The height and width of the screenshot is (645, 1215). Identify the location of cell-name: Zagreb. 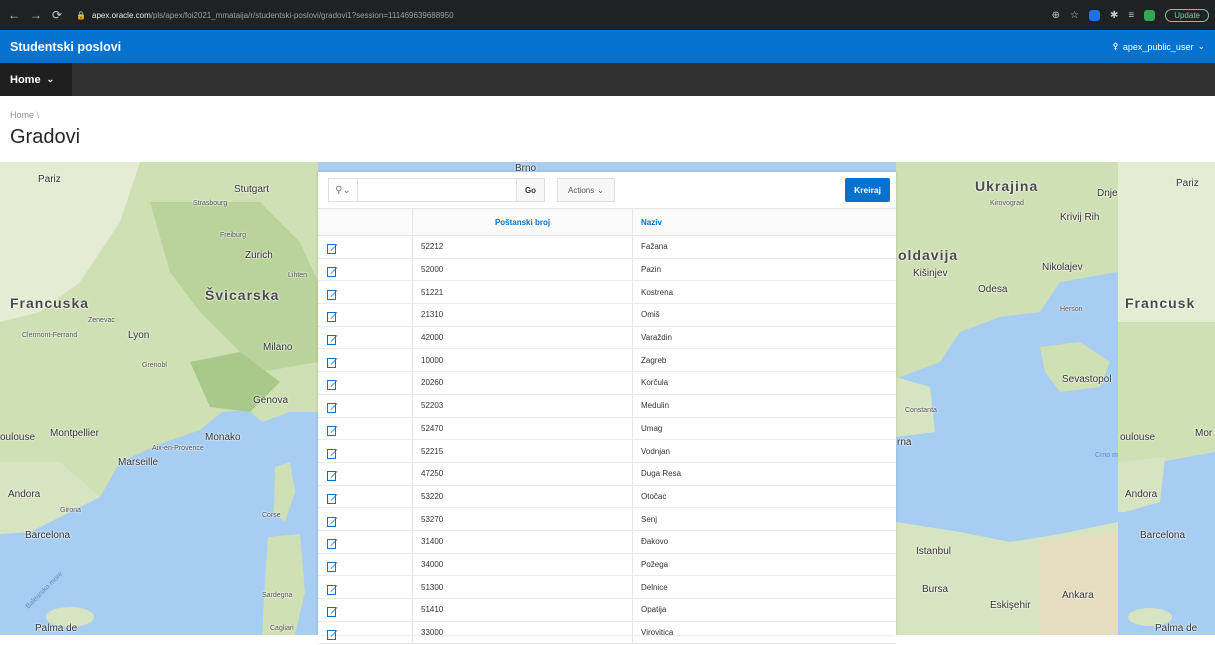
(654, 360).